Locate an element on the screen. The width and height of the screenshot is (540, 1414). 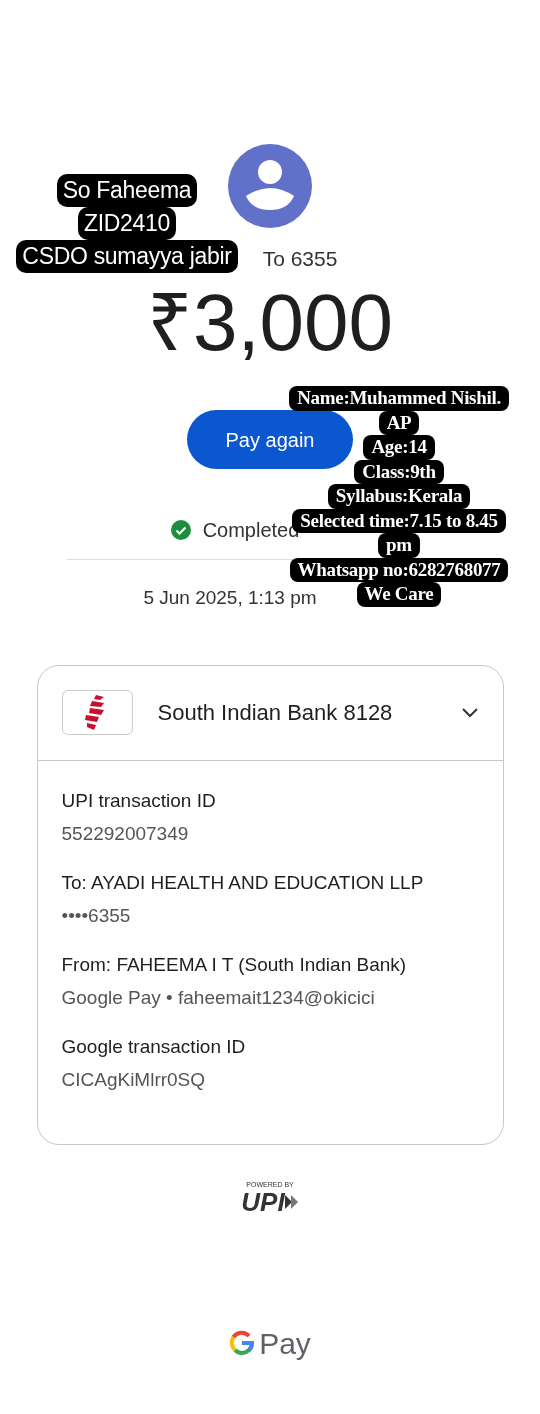
chevron-icon is located at coordinates (469, 712).